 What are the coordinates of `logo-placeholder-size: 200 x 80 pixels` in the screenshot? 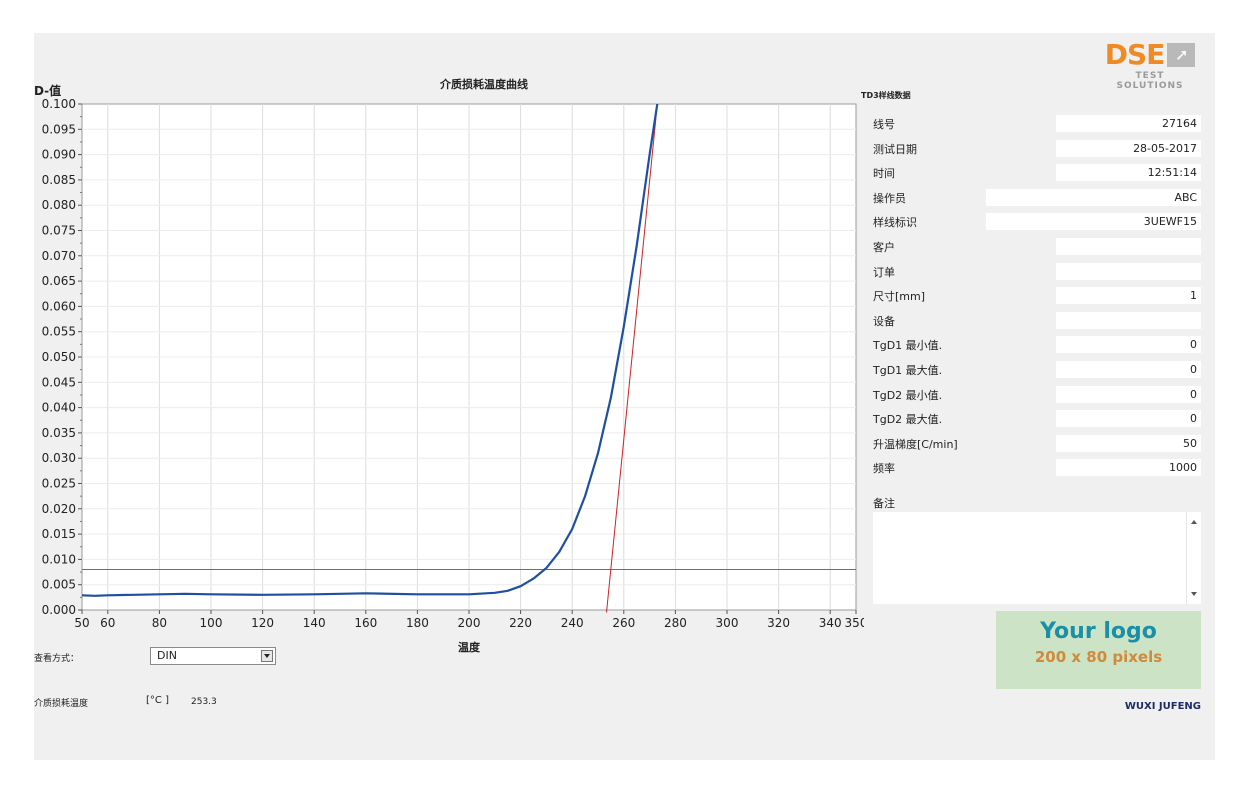 It's located at (1098, 657).